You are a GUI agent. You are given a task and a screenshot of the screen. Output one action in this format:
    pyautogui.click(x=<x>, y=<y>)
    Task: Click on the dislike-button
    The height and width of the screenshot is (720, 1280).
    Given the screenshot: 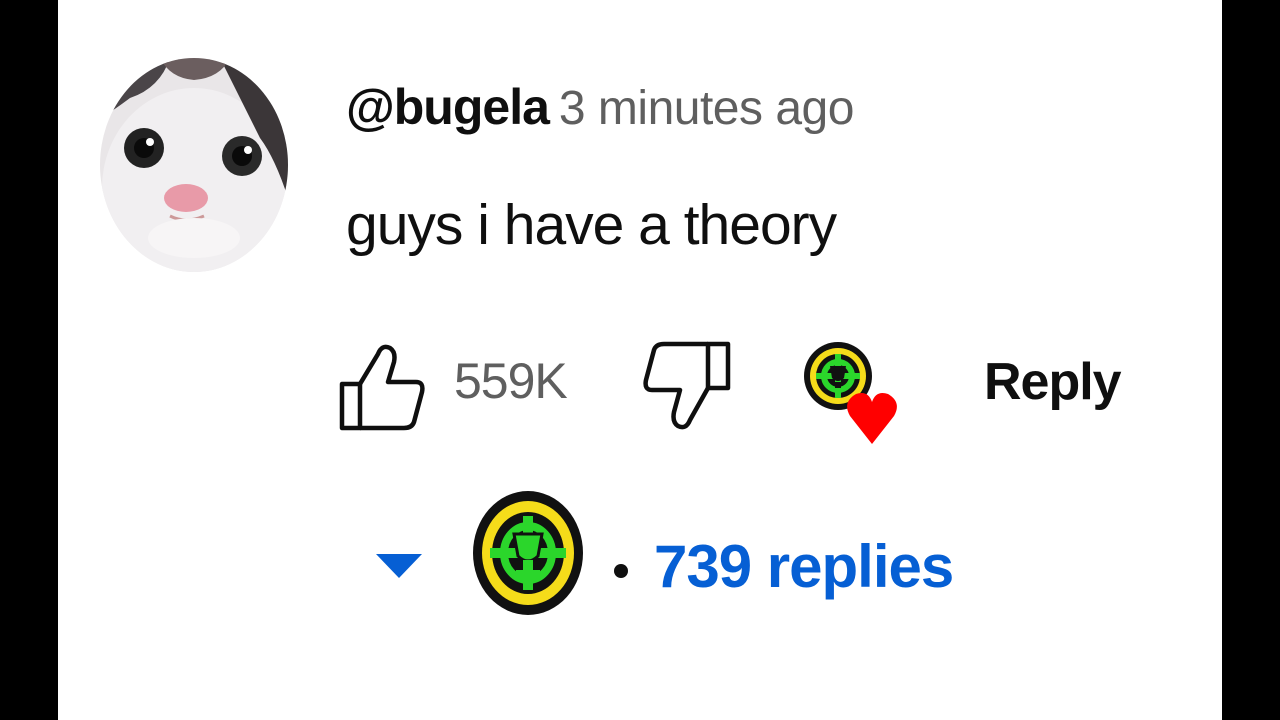 What is the action you would take?
    pyautogui.click(x=687, y=386)
    